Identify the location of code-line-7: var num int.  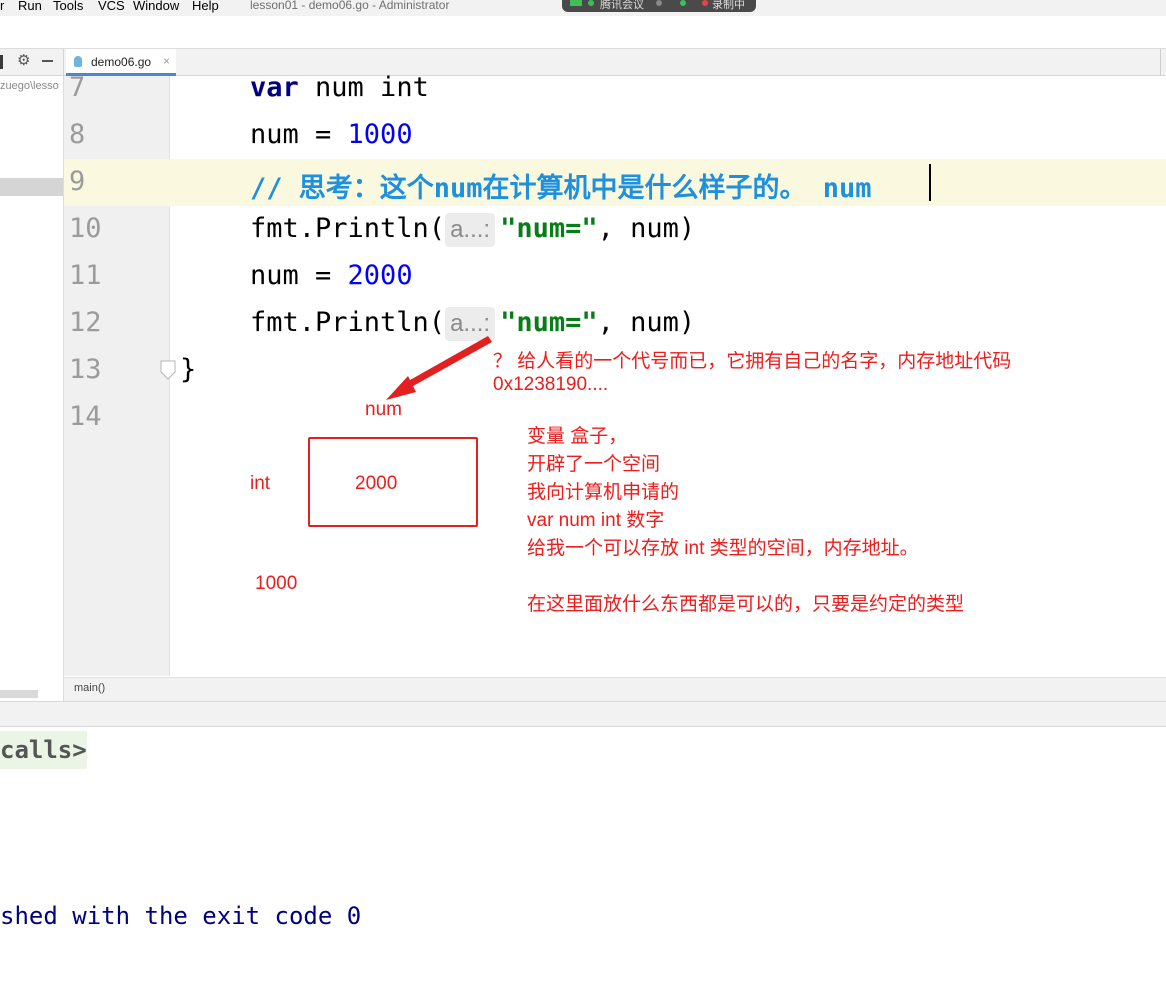
(339, 87).